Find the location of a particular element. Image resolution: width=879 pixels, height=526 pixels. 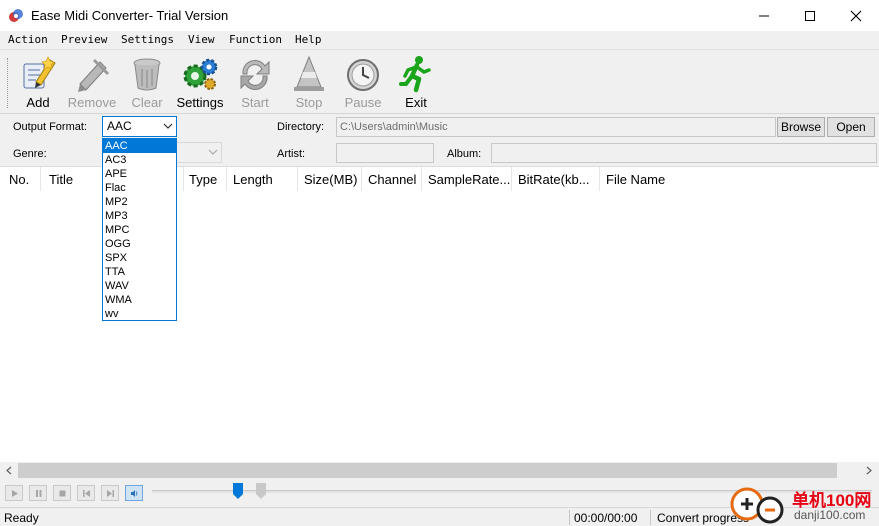

skip-forward-icon is located at coordinates (110, 493).